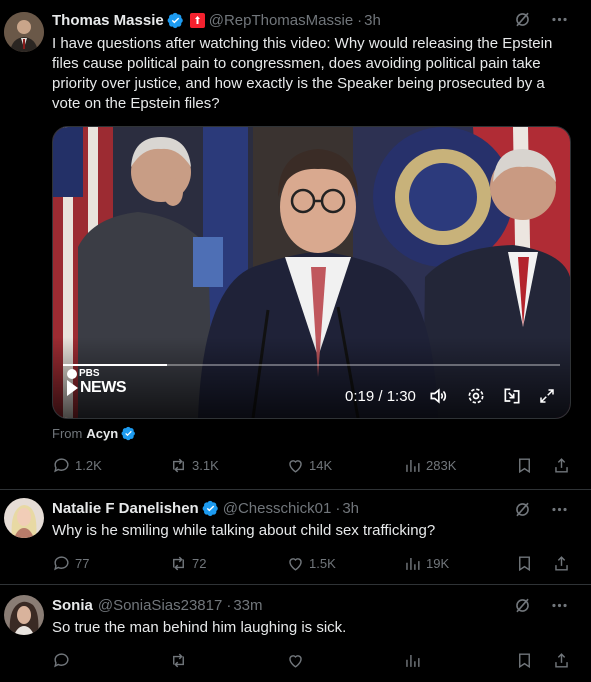 The height and width of the screenshot is (682, 591). I want to click on author-handle: @RepThomasMassie, so click(281, 20).